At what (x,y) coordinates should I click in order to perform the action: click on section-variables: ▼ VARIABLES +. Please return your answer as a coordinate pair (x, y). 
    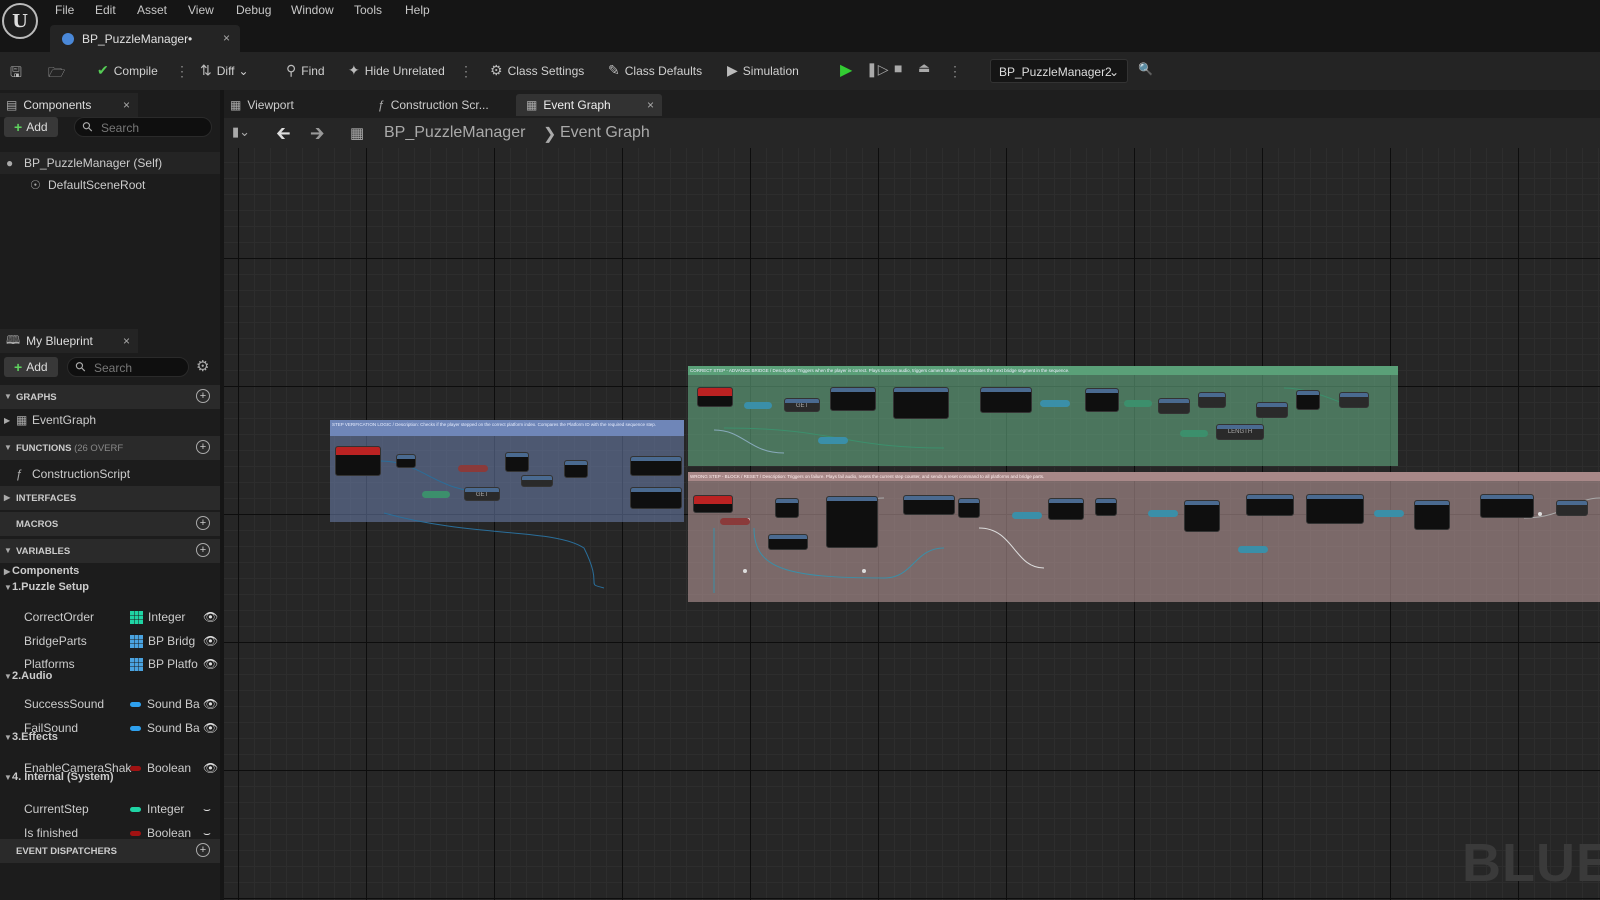
    Looking at the image, I should click on (110, 551).